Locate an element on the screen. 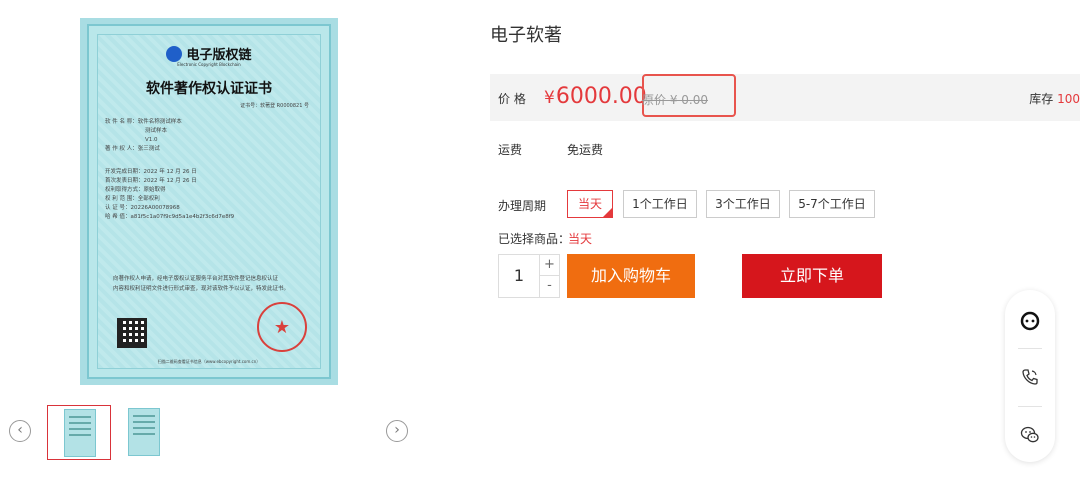 This screenshot has height=488, width=1080. stock-info: 库存 100 is located at coordinates (1054, 98).